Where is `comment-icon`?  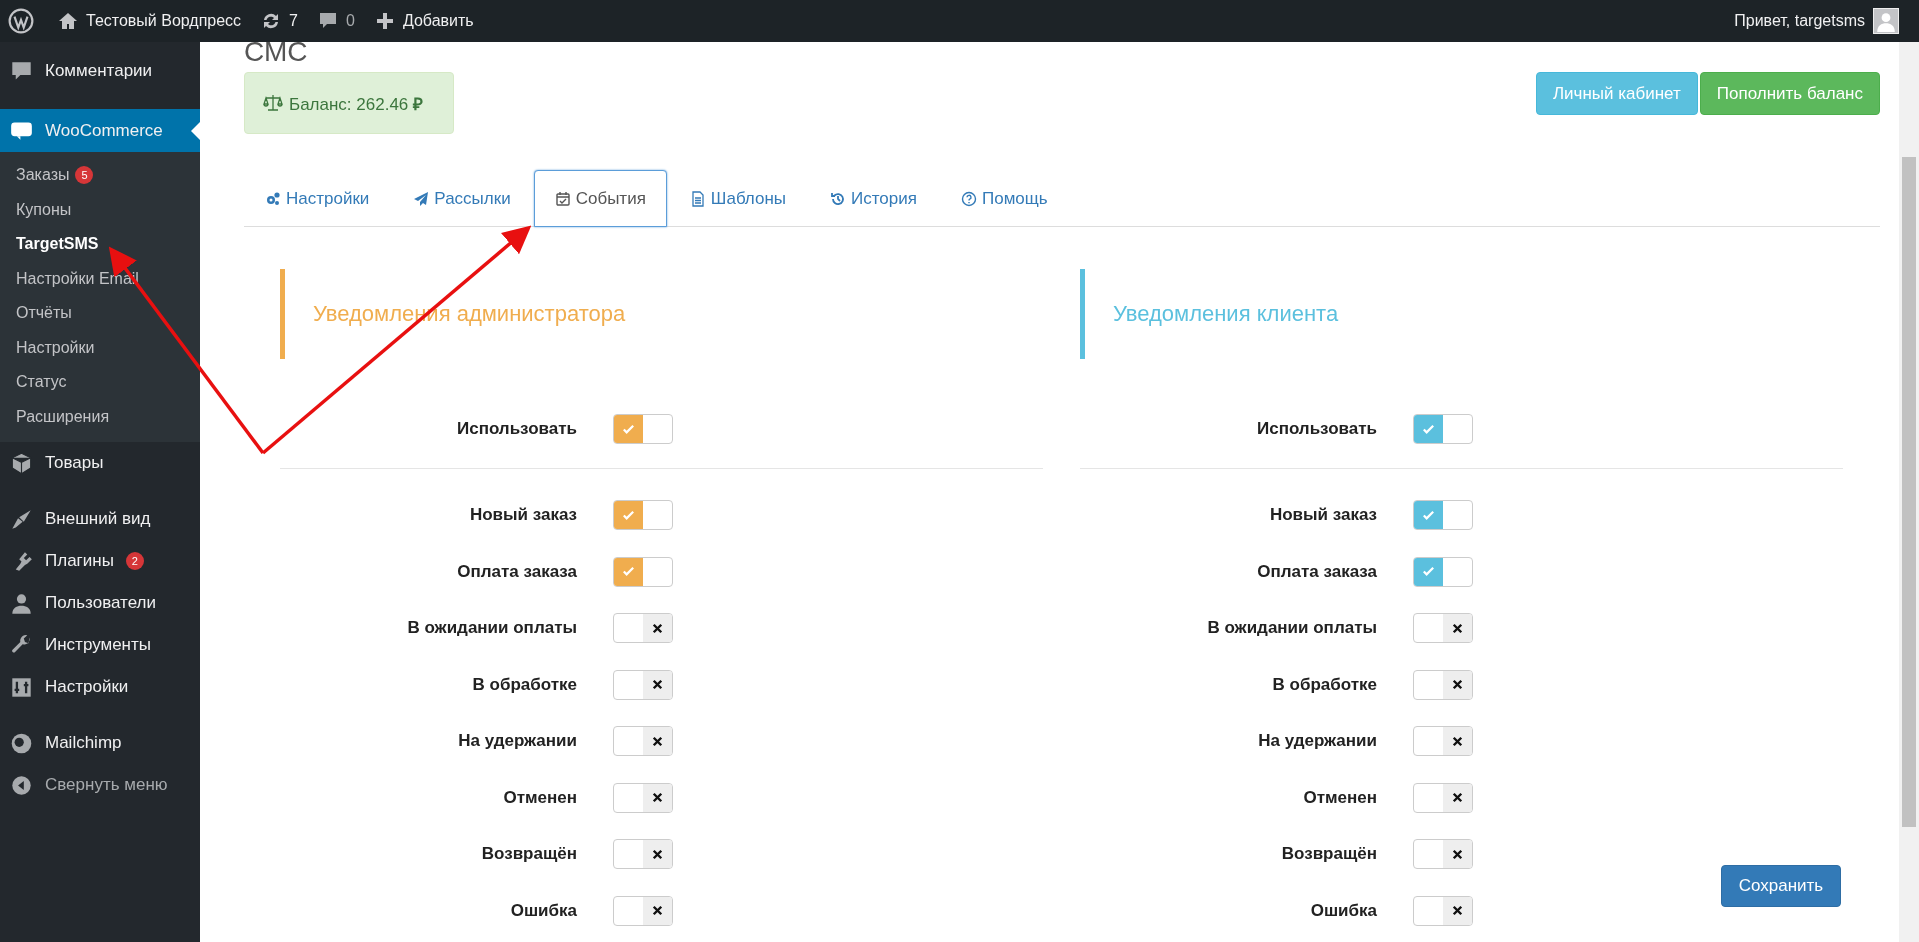 comment-icon is located at coordinates (328, 21).